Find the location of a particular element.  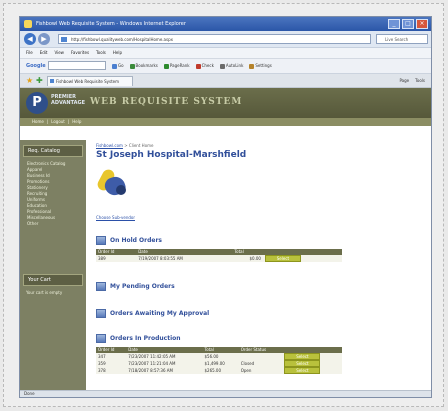

org-name: PREMIER ADVANTAGE is located at coordinates (68, 100).